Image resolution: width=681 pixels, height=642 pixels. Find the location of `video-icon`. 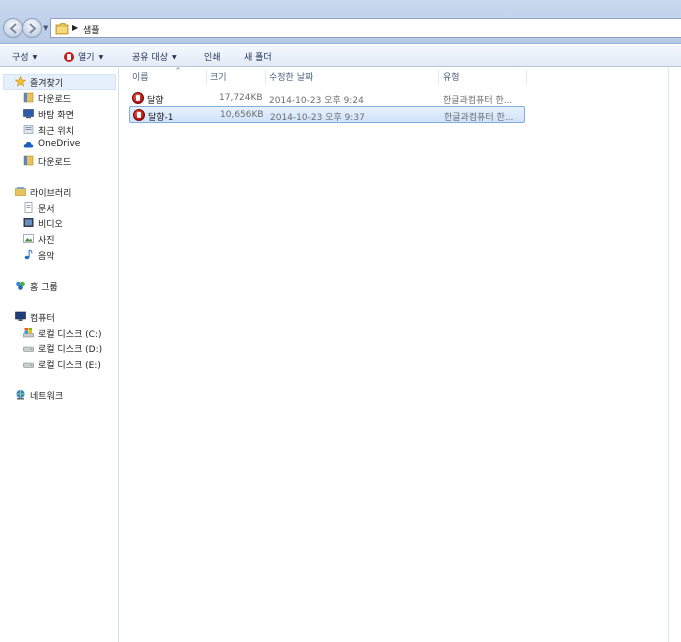

video-icon is located at coordinates (28, 222).